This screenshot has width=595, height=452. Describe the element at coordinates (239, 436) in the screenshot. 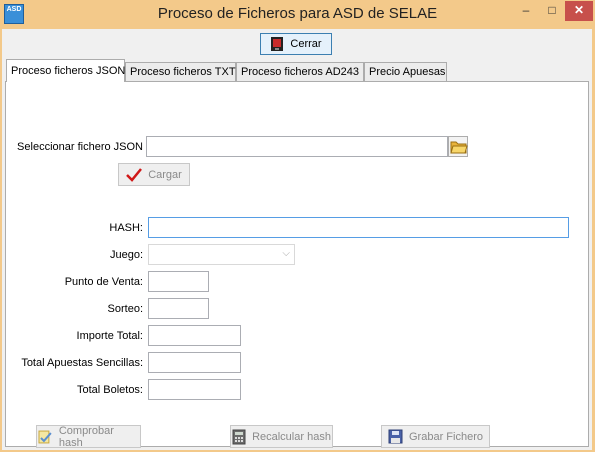

I see `calculator-icon` at that location.